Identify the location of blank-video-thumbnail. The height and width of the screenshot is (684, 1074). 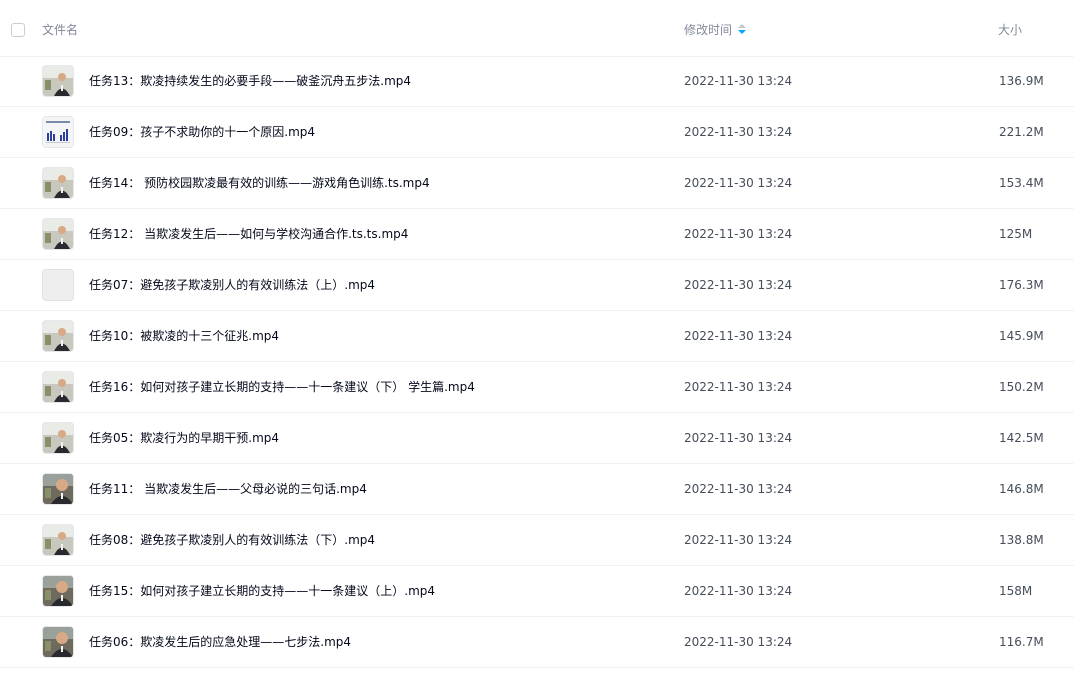
(58, 285).